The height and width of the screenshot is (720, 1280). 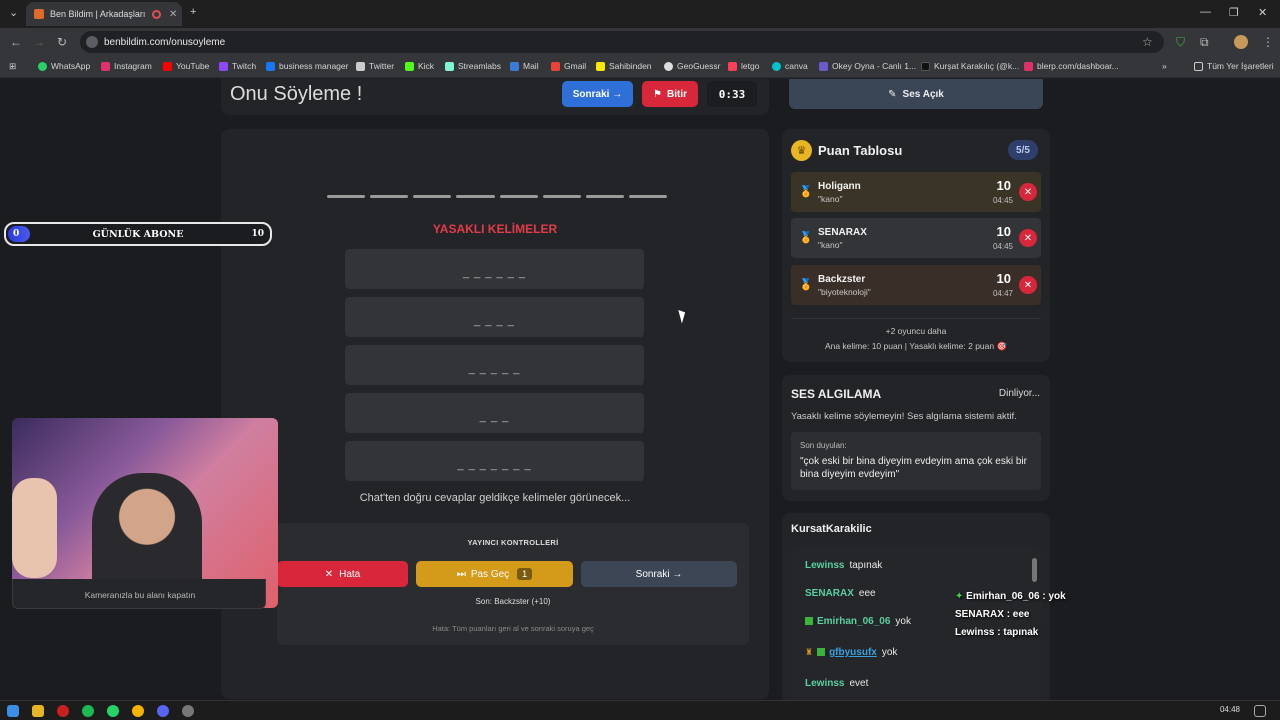 What do you see at coordinates (92, 42) in the screenshot?
I see `site-info-icon` at bounding box center [92, 42].